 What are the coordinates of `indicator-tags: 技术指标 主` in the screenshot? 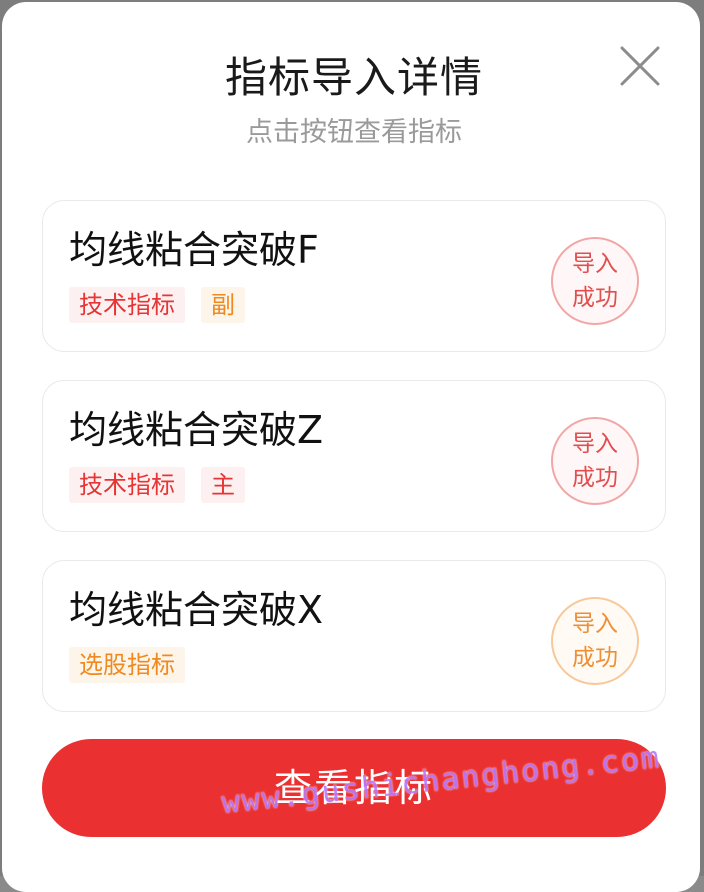 It's located at (157, 485).